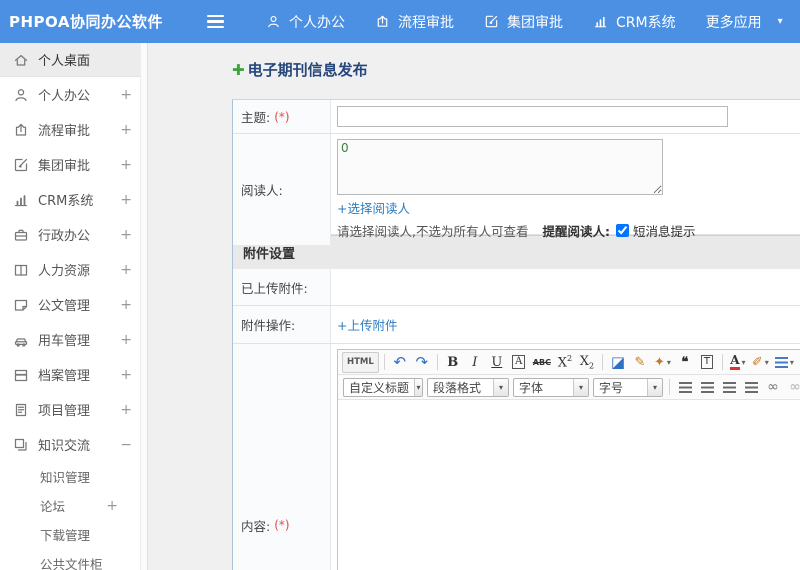 The height and width of the screenshot is (570, 800). I want to click on sms-remind-checkbox, so click(622, 230).